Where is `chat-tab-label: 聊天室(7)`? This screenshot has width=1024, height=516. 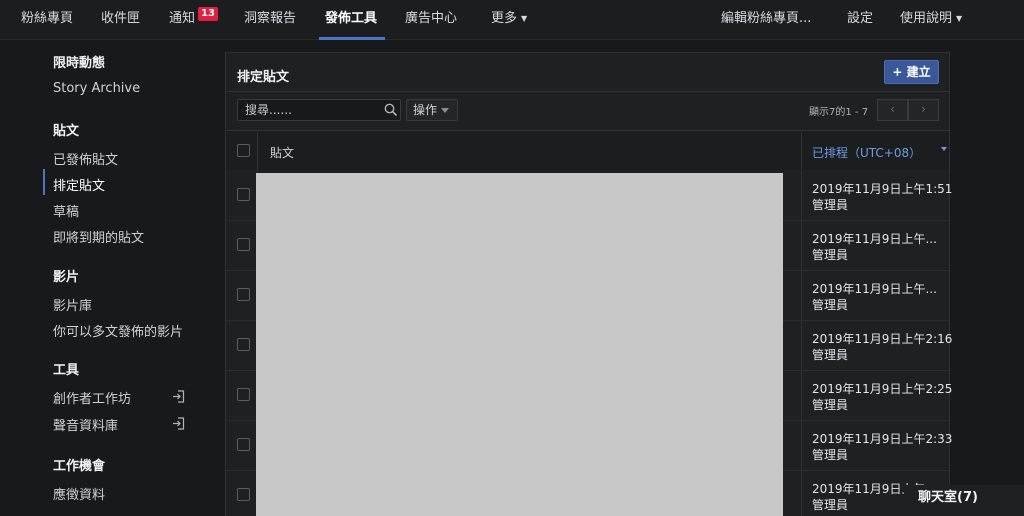 chat-tab-label: 聊天室(7) is located at coordinates (948, 497).